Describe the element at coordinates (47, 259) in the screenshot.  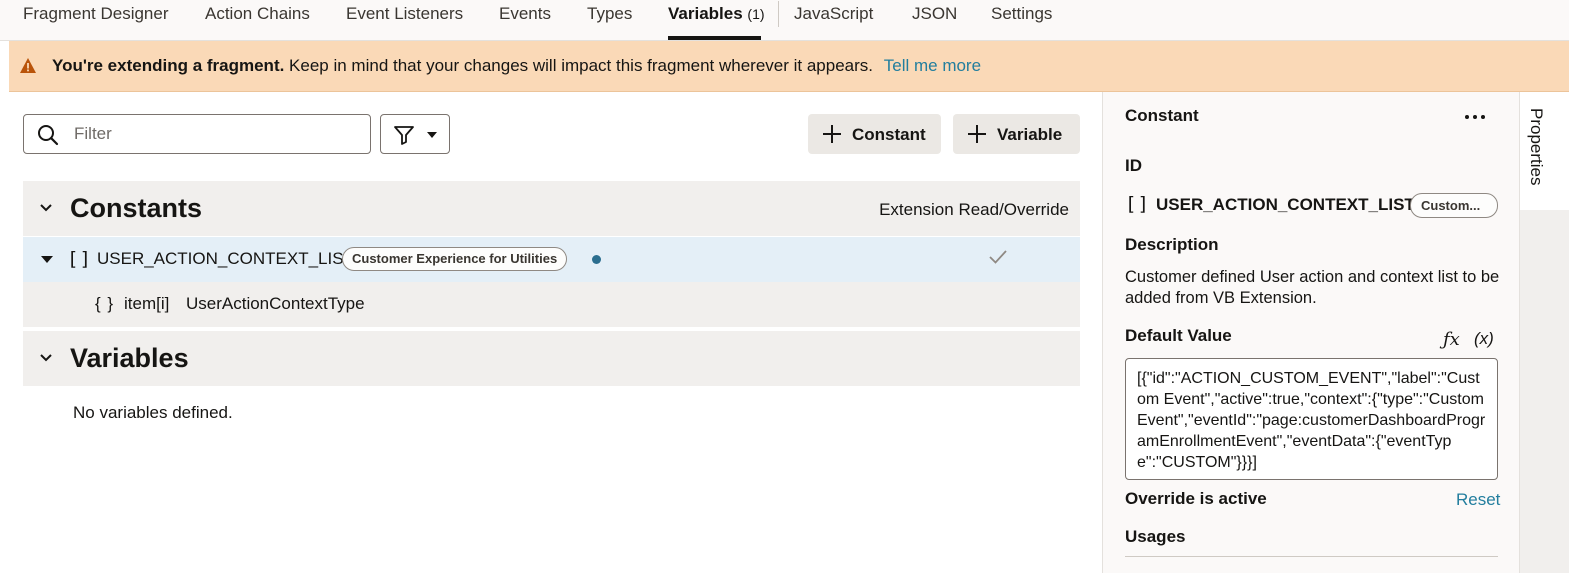
I see `expand-triangle-icon` at that location.